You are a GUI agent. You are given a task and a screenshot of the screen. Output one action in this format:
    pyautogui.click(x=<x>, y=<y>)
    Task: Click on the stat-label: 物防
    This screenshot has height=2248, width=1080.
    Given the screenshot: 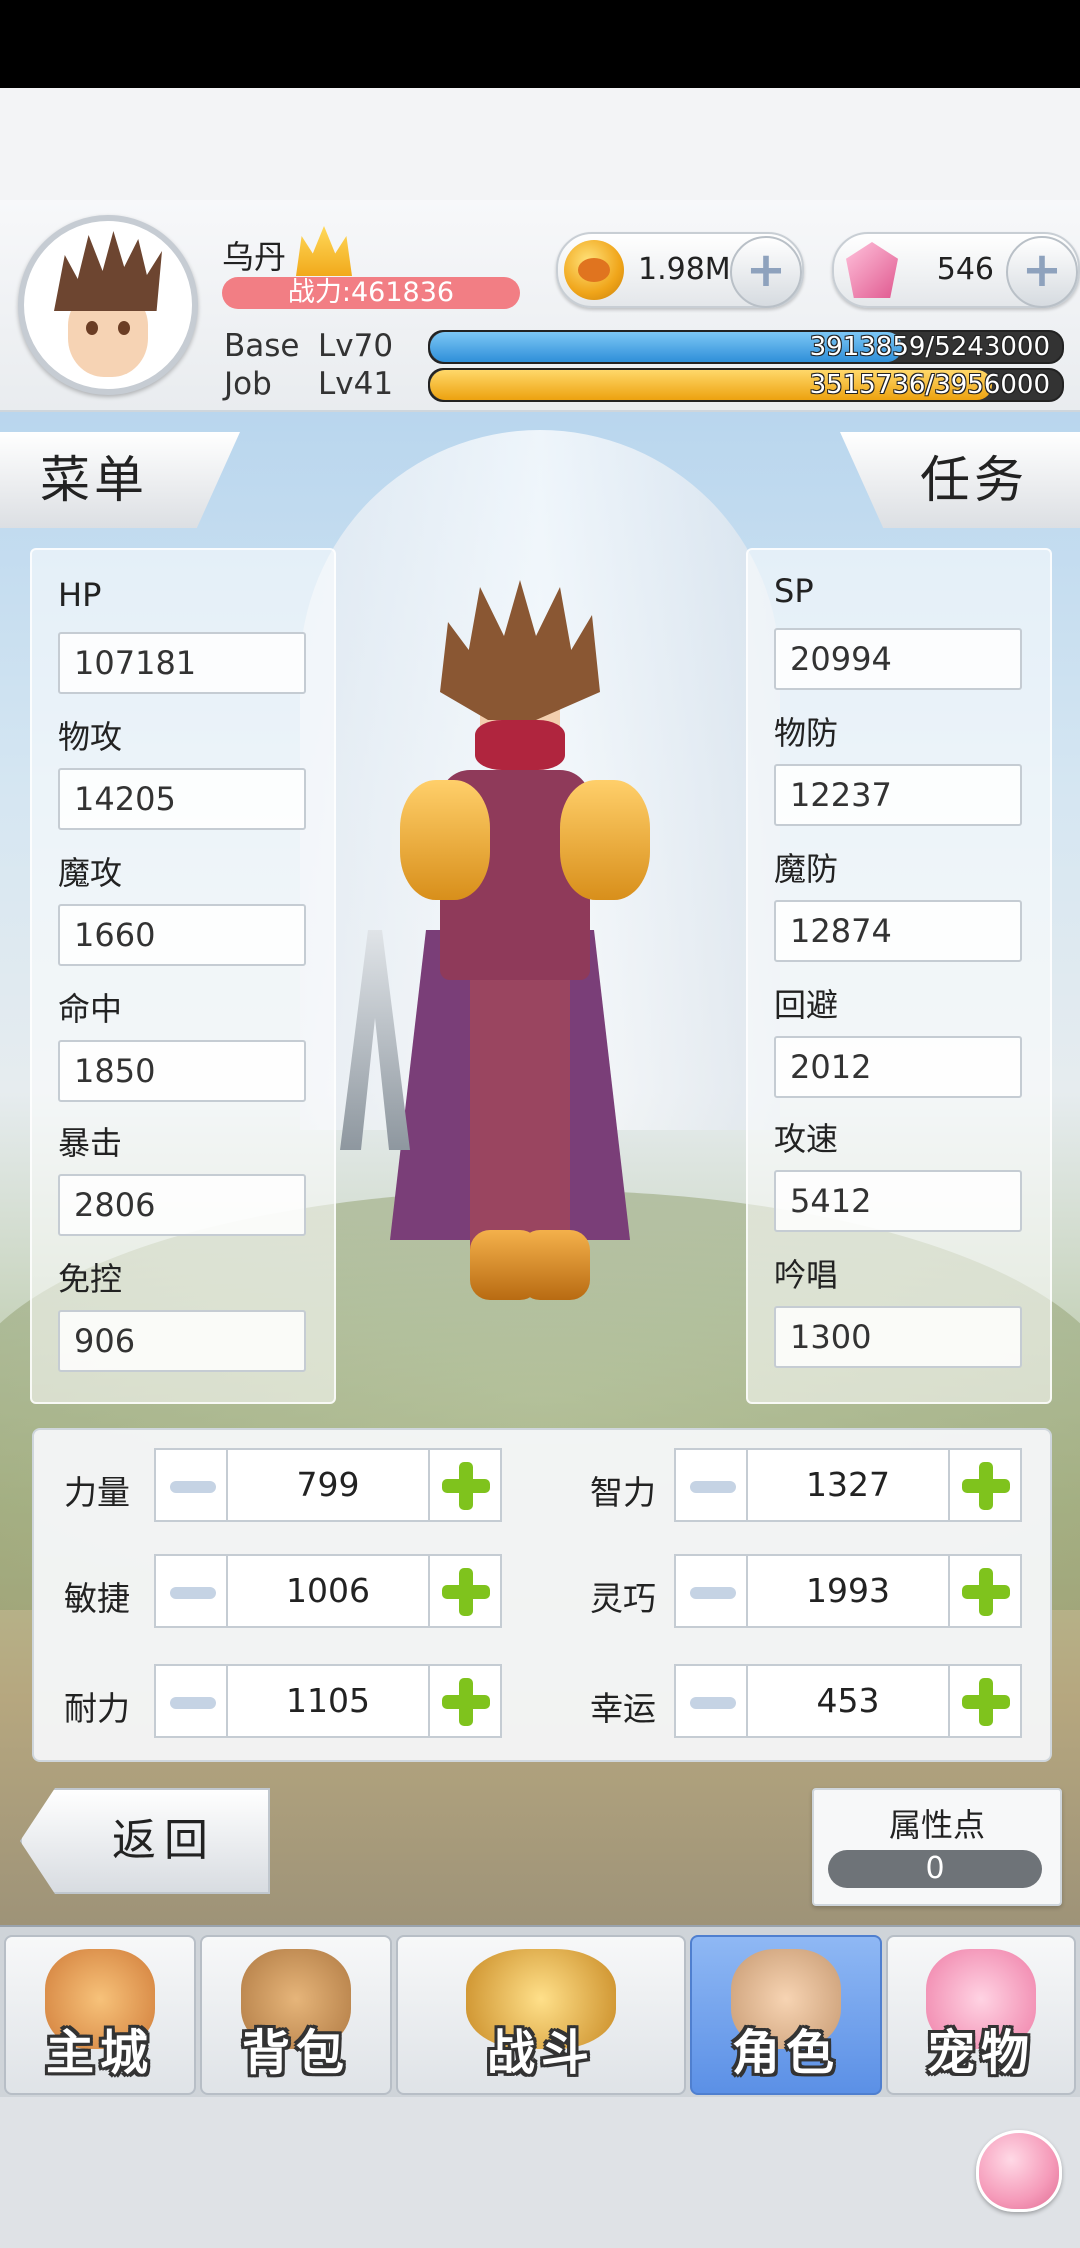 What is the action you would take?
    pyautogui.click(x=806, y=733)
    